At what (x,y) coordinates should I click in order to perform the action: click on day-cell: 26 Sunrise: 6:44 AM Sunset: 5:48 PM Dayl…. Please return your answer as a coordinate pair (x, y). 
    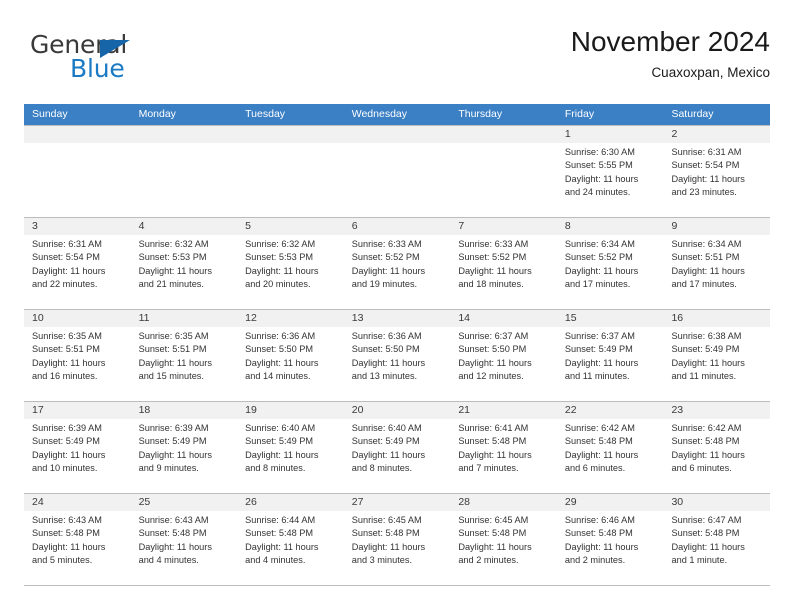
    Looking at the image, I should click on (290, 539).